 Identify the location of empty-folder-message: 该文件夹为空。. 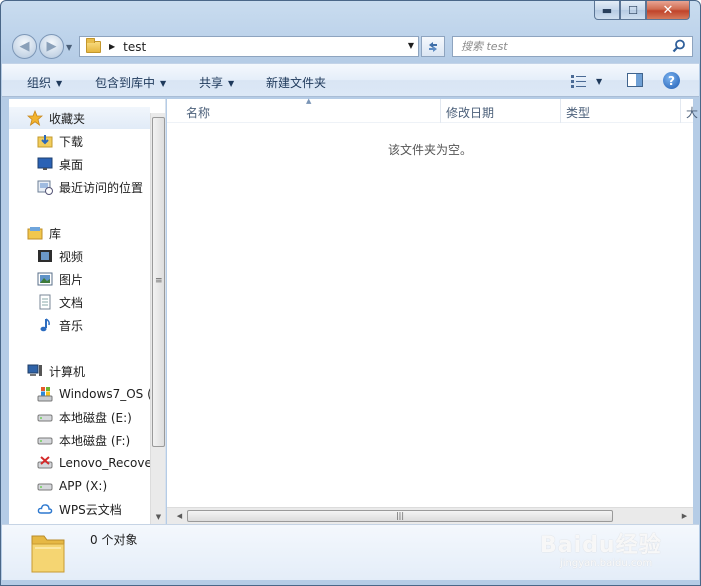
(429, 150).